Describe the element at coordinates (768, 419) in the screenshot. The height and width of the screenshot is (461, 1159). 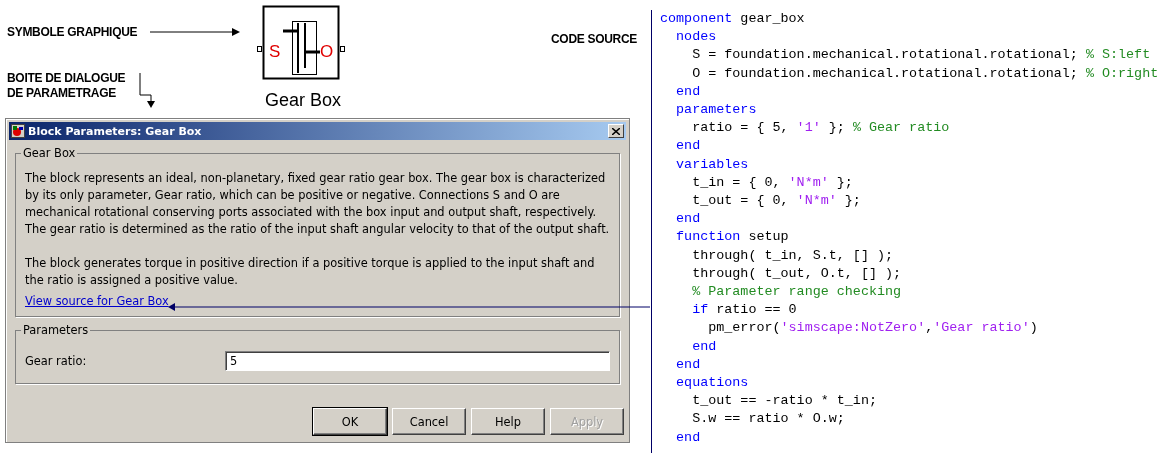
I see `code-line: S.w == ratio * O.w;` at that location.